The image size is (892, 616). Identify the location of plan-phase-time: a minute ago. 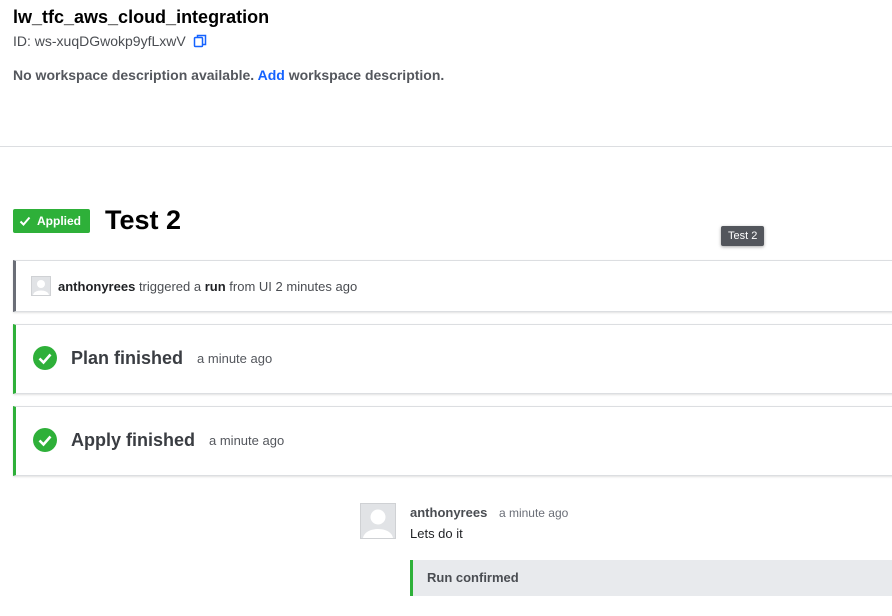
(235, 358).